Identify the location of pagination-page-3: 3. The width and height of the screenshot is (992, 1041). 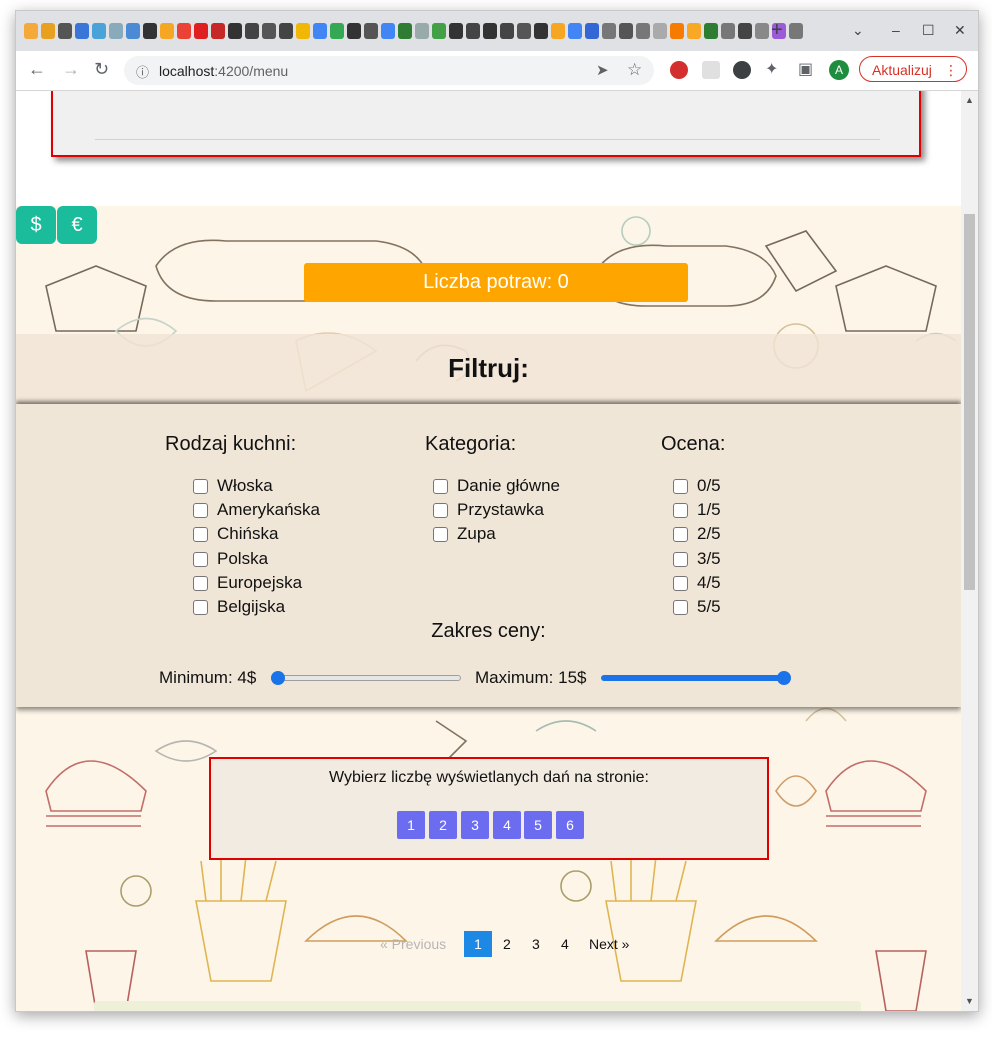
(536, 944).